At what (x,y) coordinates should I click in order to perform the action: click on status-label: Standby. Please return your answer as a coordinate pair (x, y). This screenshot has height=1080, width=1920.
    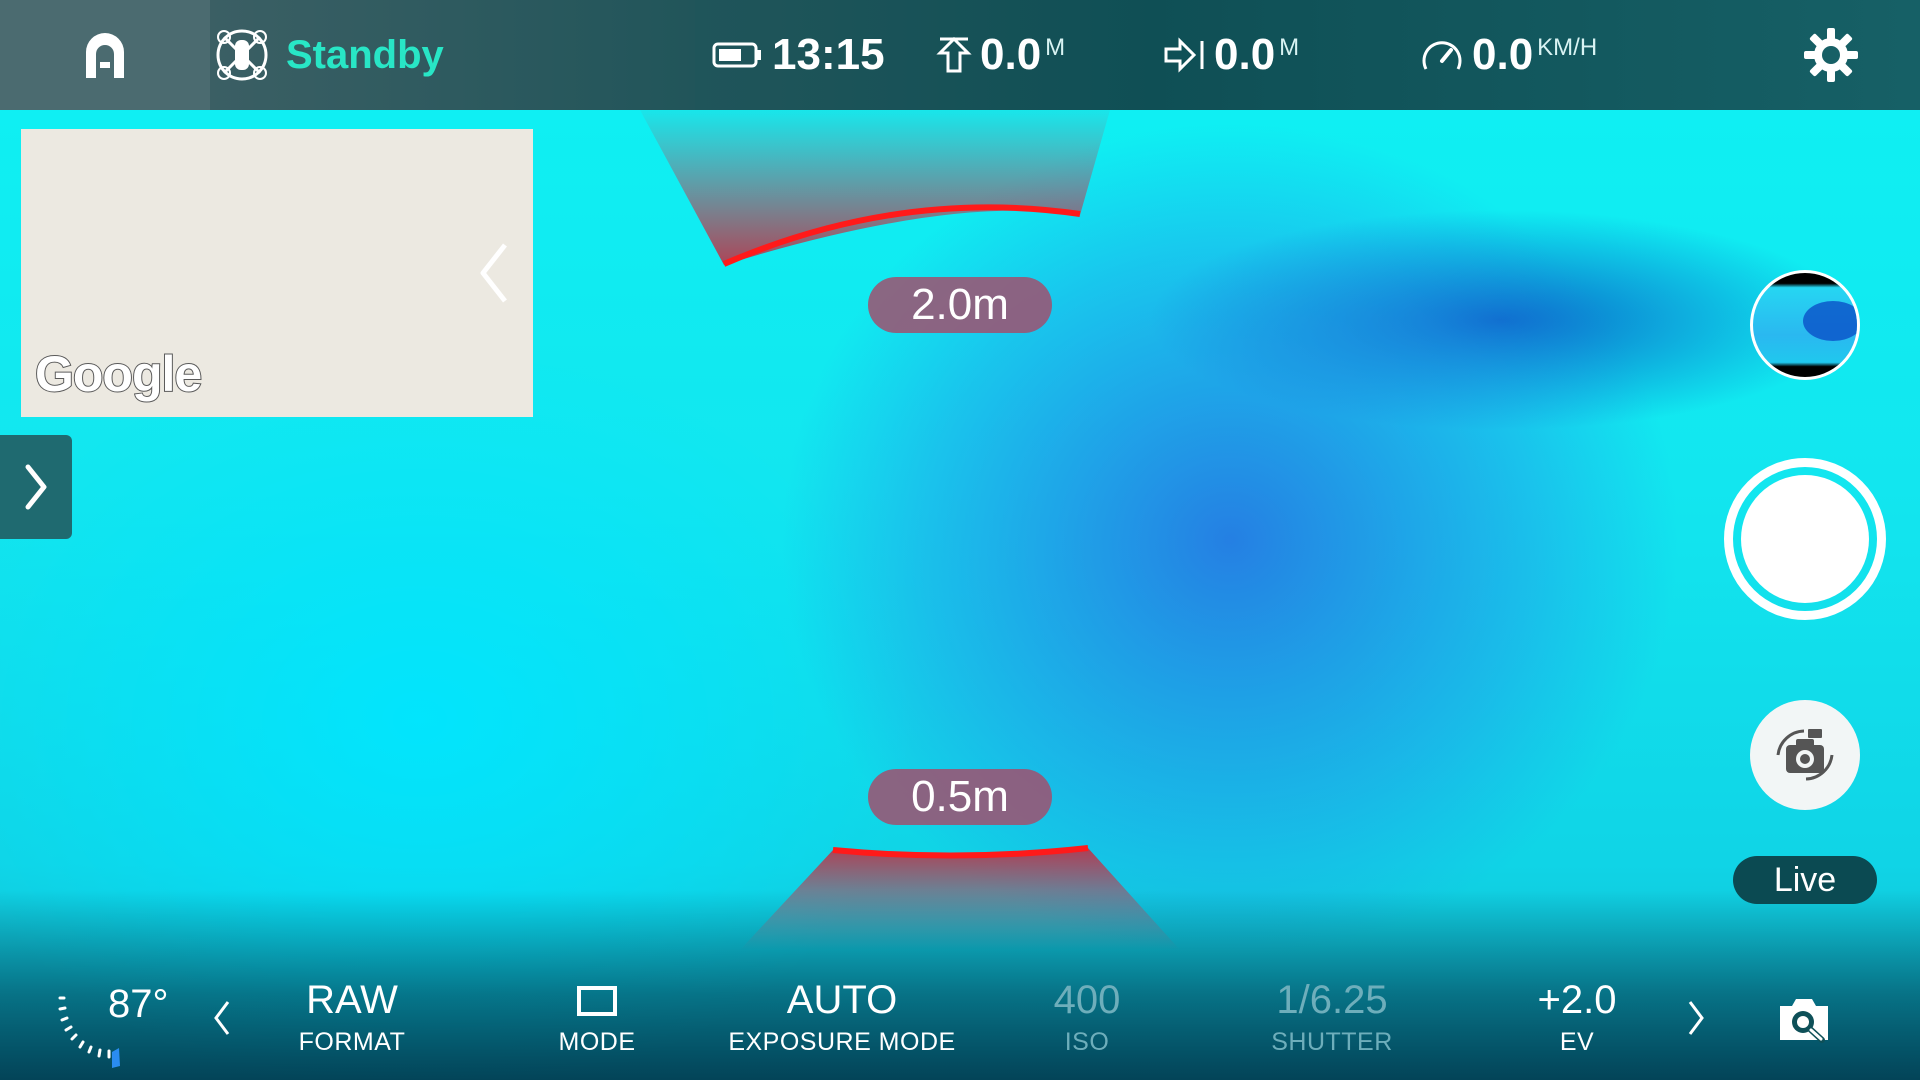
    Looking at the image, I should click on (365, 54).